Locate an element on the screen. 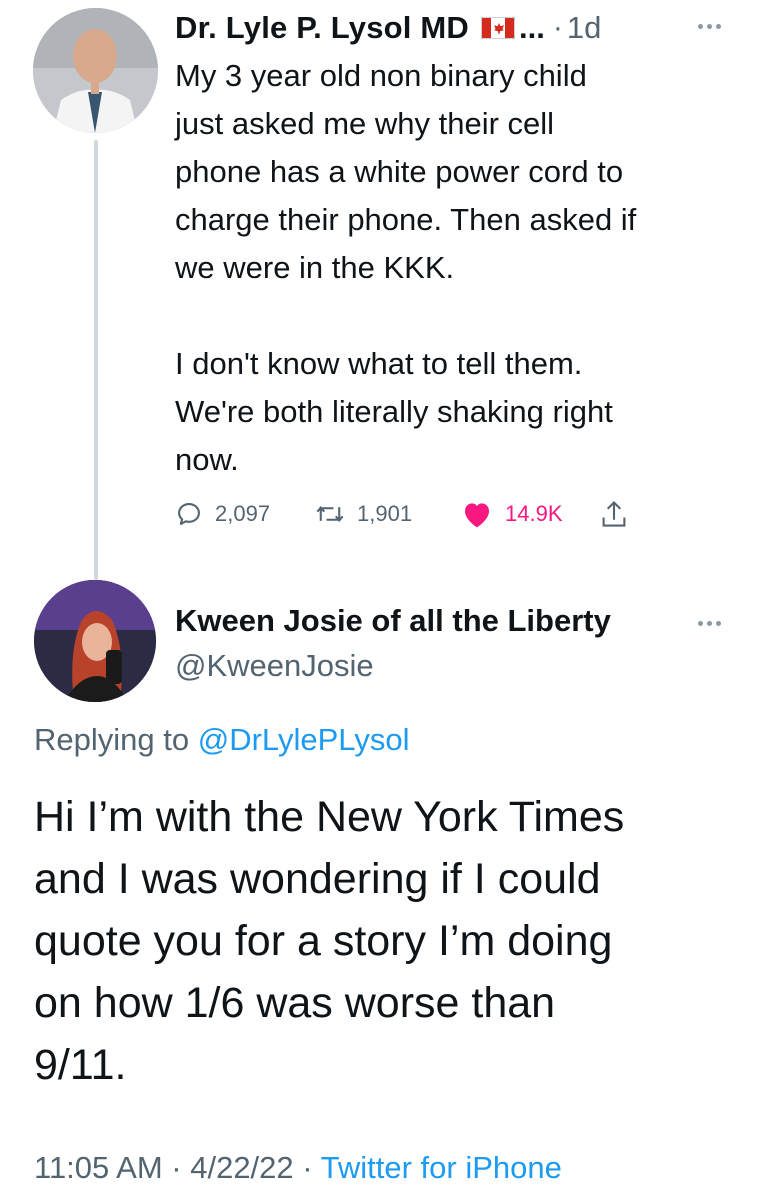 The width and height of the screenshot is (761, 1200). more-options-icon is located at coordinates (709, 26).